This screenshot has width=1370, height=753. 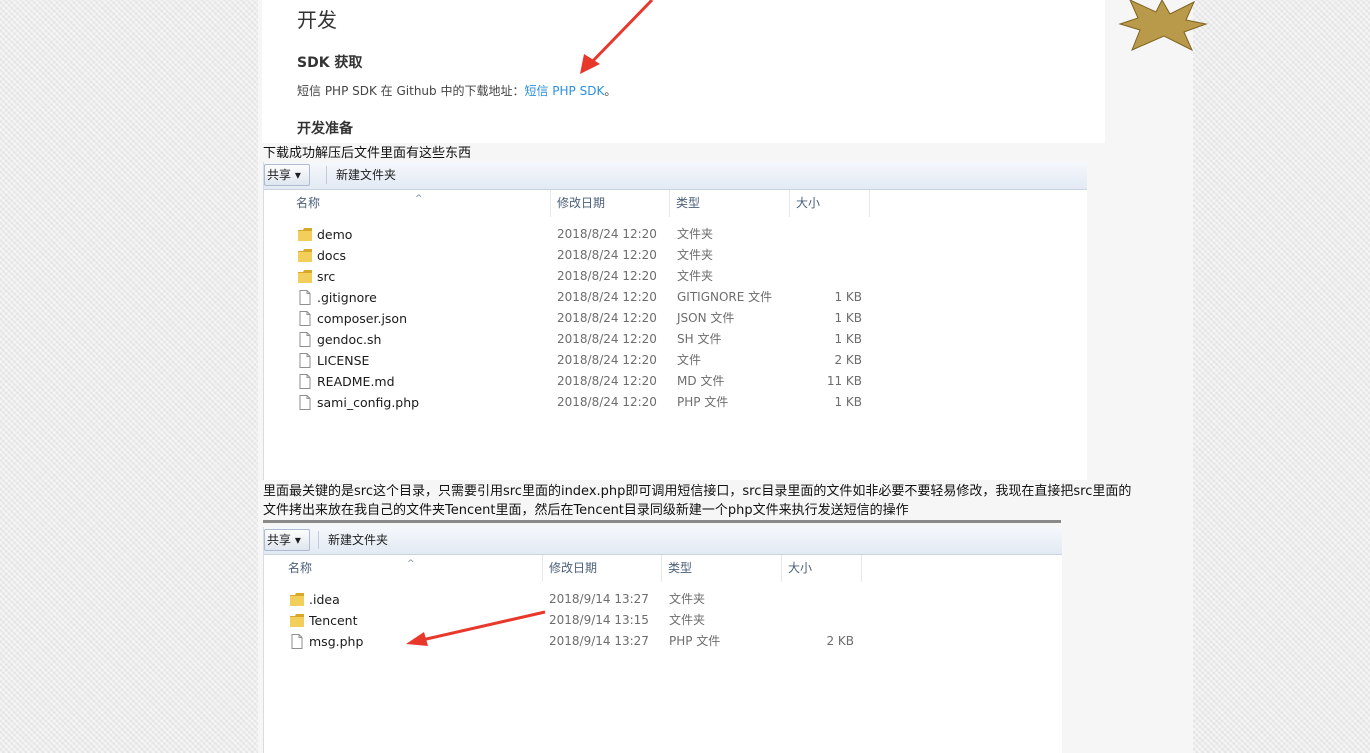 What do you see at coordinates (675, 276) in the screenshot?
I see `file-row: src 2018/8/24 12:20 文件夹` at bounding box center [675, 276].